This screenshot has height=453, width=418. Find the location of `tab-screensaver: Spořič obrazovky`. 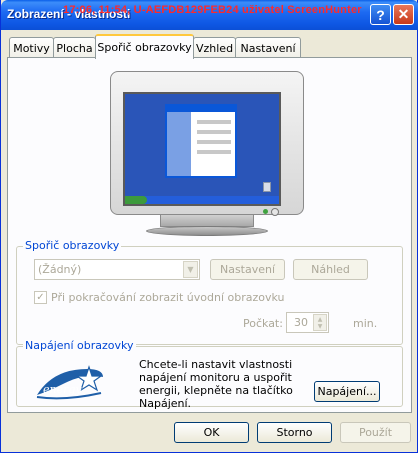

tab-screensaver: Spořič obrazovky is located at coordinates (144, 46).